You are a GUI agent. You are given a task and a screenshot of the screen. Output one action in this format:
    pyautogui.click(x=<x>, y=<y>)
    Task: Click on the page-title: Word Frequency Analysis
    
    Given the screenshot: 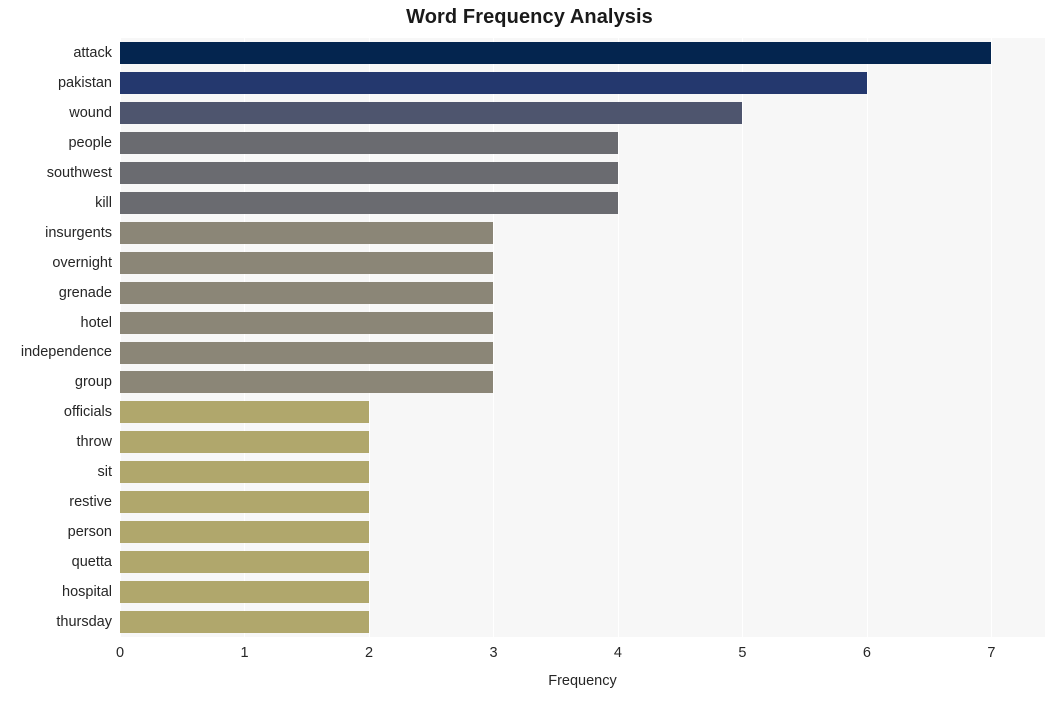 What is the action you would take?
    pyautogui.click(x=529, y=17)
    